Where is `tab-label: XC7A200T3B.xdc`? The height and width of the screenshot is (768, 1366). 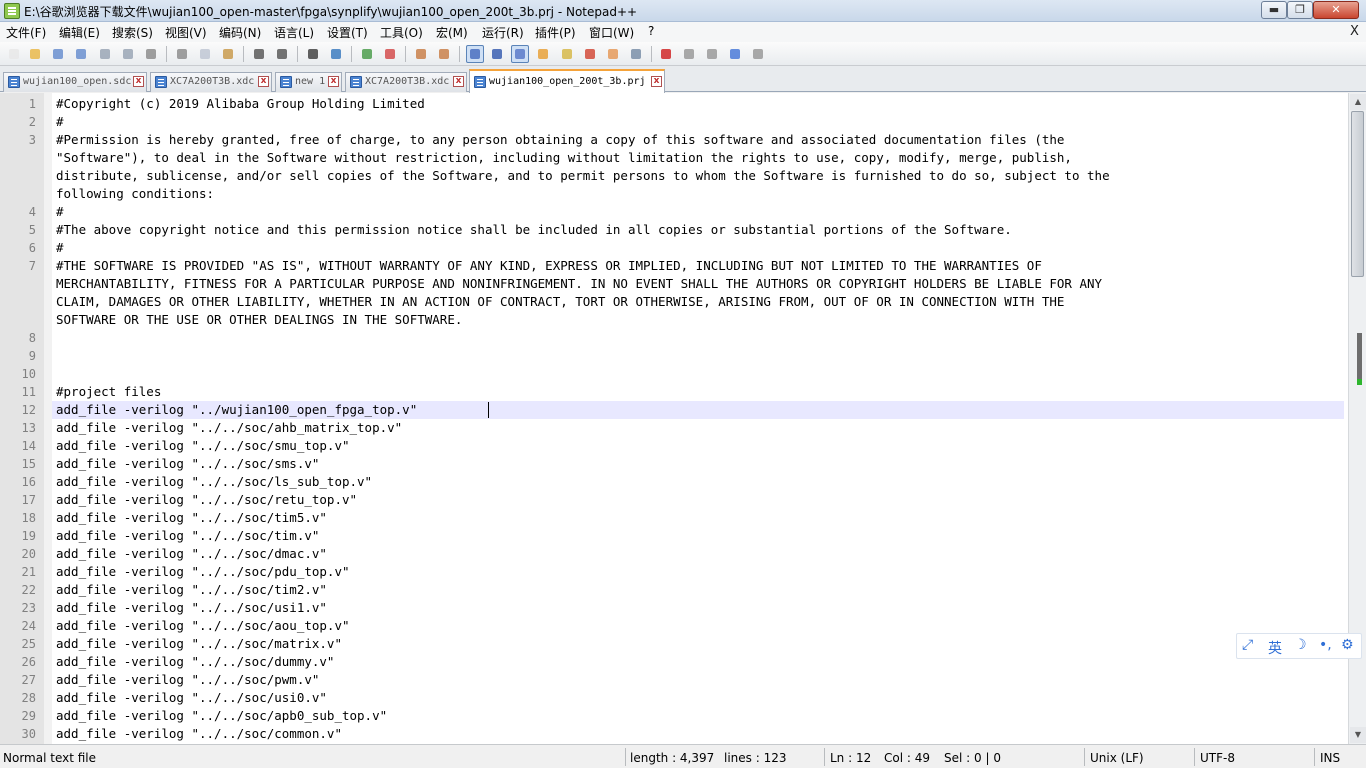
tab-label: XC7A200T3B.xdc is located at coordinates (407, 81).